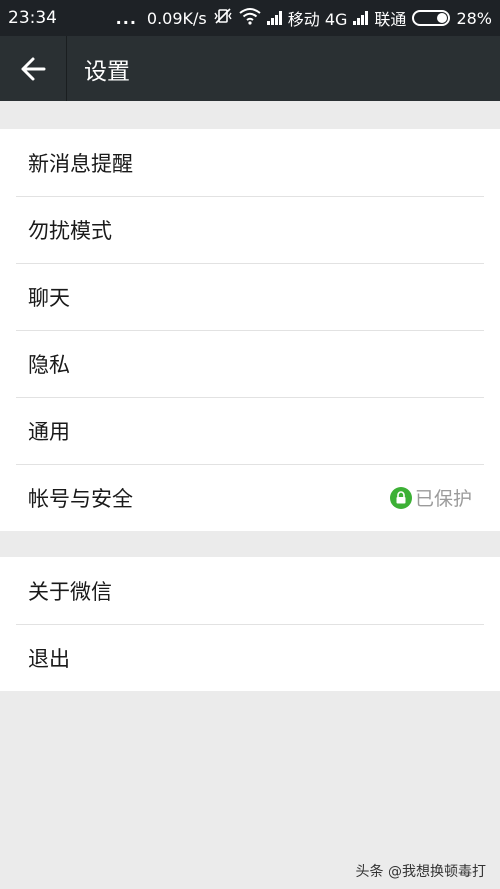 This screenshot has width=500, height=889. I want to click on settings-item-label: 隐私, so click(49, 364).